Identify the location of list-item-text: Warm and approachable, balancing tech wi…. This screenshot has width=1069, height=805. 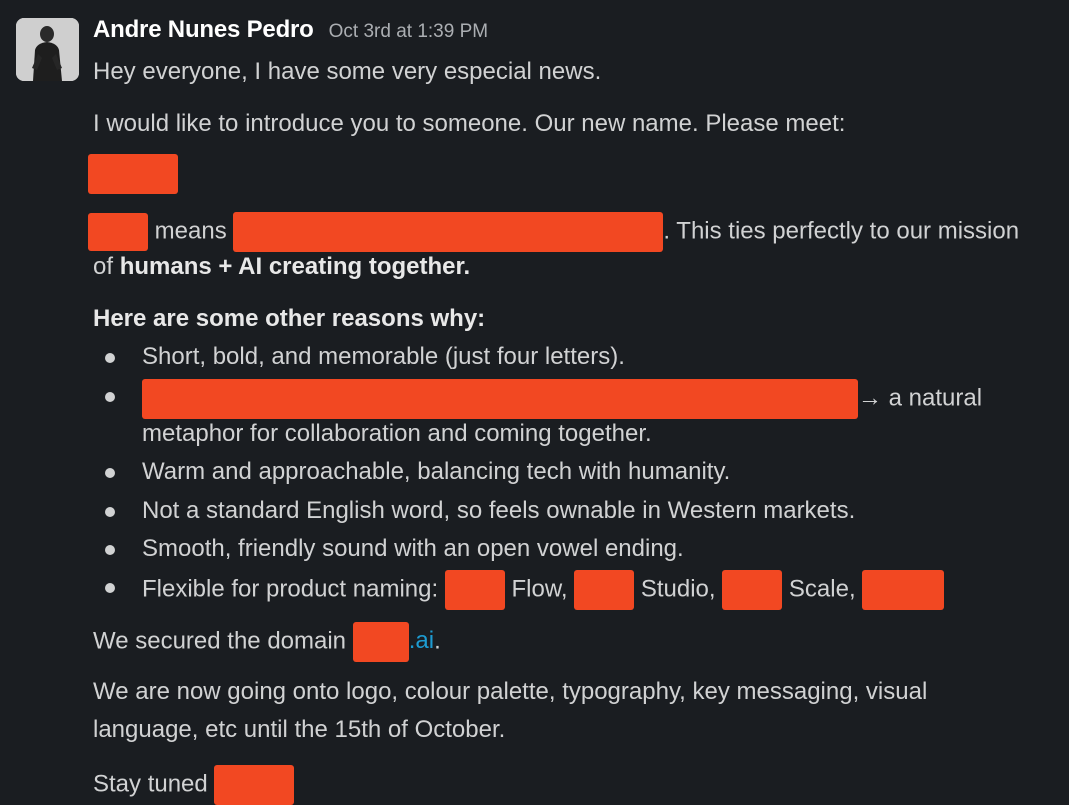
(436, 471).